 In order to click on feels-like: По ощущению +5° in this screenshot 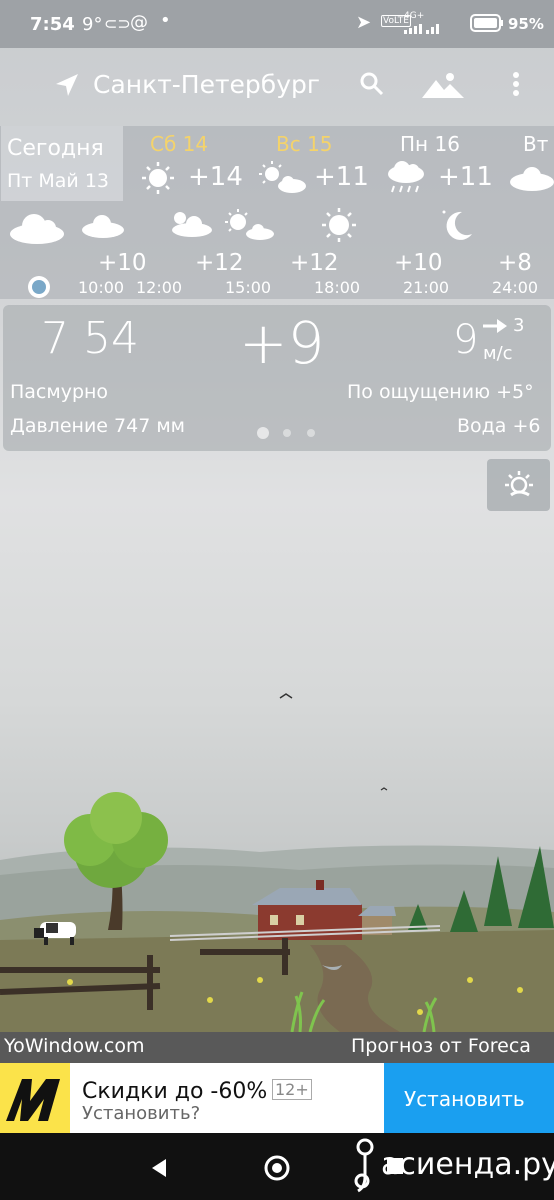, I will do `click(440, 392)`.